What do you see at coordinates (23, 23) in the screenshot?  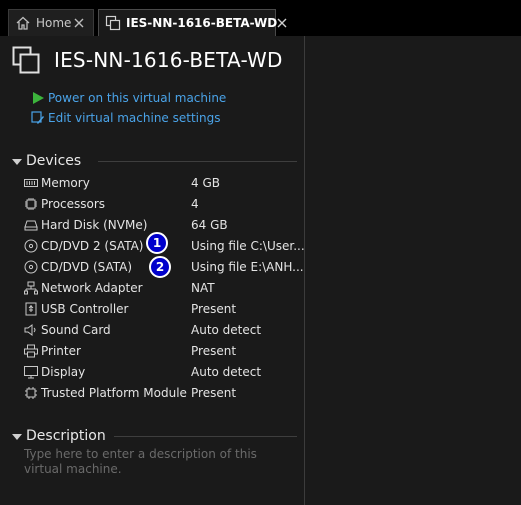 I see `home-icon` at bounding box center [23, 23].